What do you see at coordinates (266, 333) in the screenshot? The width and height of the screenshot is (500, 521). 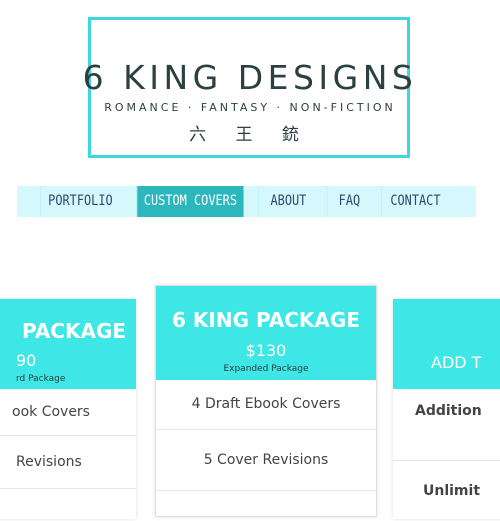 I see `package-header: 6 KING PACKAGE $130 Expanded Package` at bounding box center [266, 333].